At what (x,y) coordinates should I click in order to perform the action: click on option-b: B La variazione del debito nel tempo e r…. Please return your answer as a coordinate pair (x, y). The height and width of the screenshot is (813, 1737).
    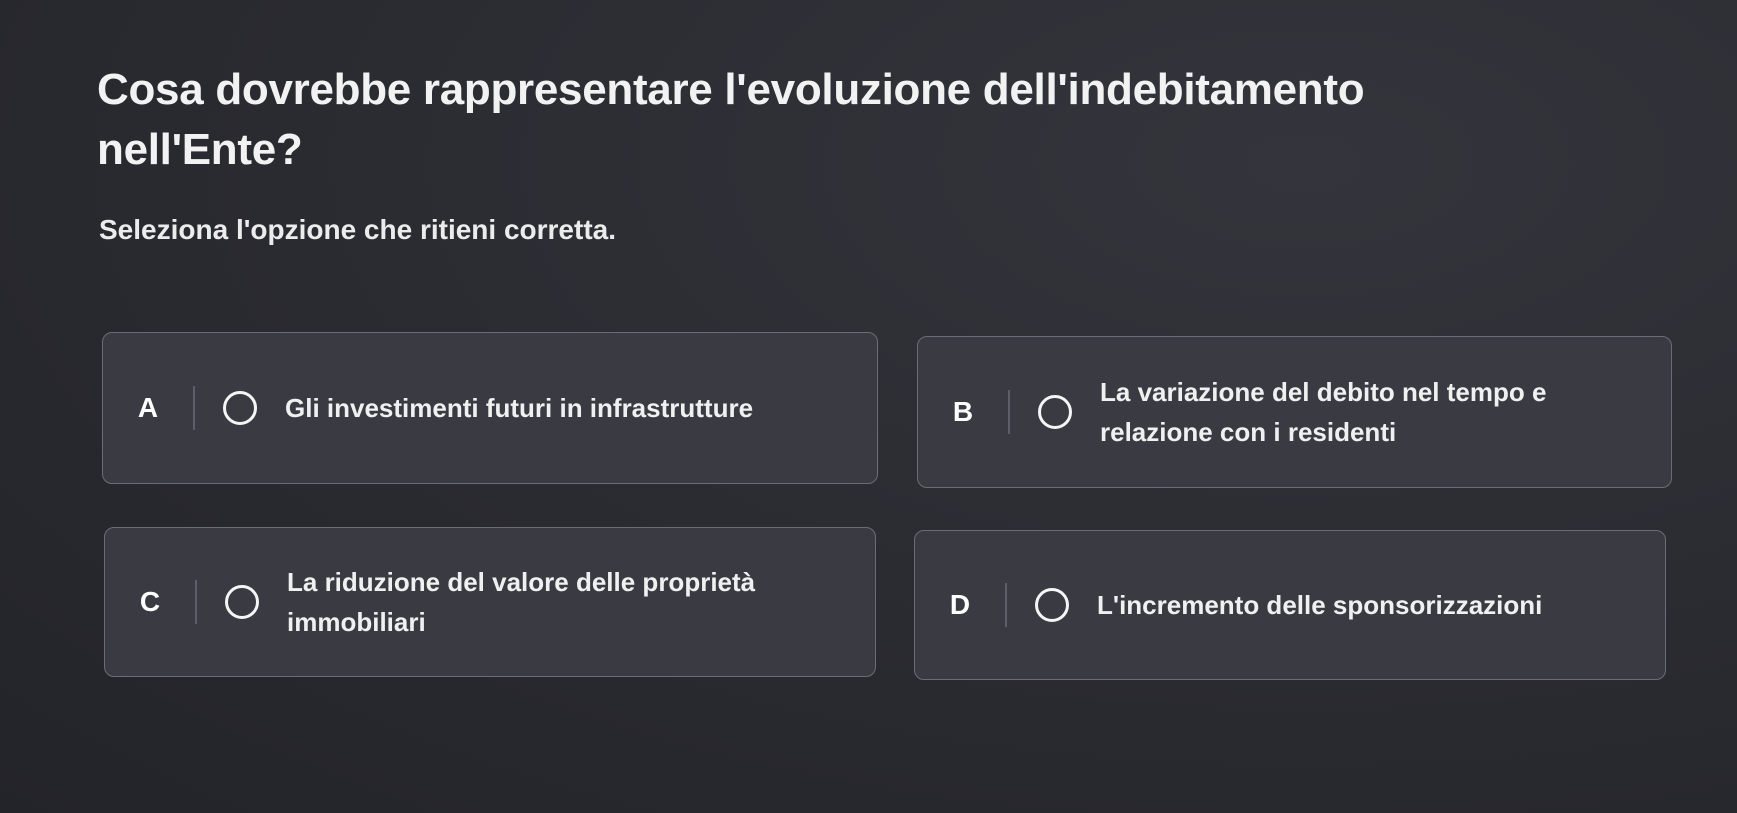
    Looking at the image, I should click on (1294, 412).